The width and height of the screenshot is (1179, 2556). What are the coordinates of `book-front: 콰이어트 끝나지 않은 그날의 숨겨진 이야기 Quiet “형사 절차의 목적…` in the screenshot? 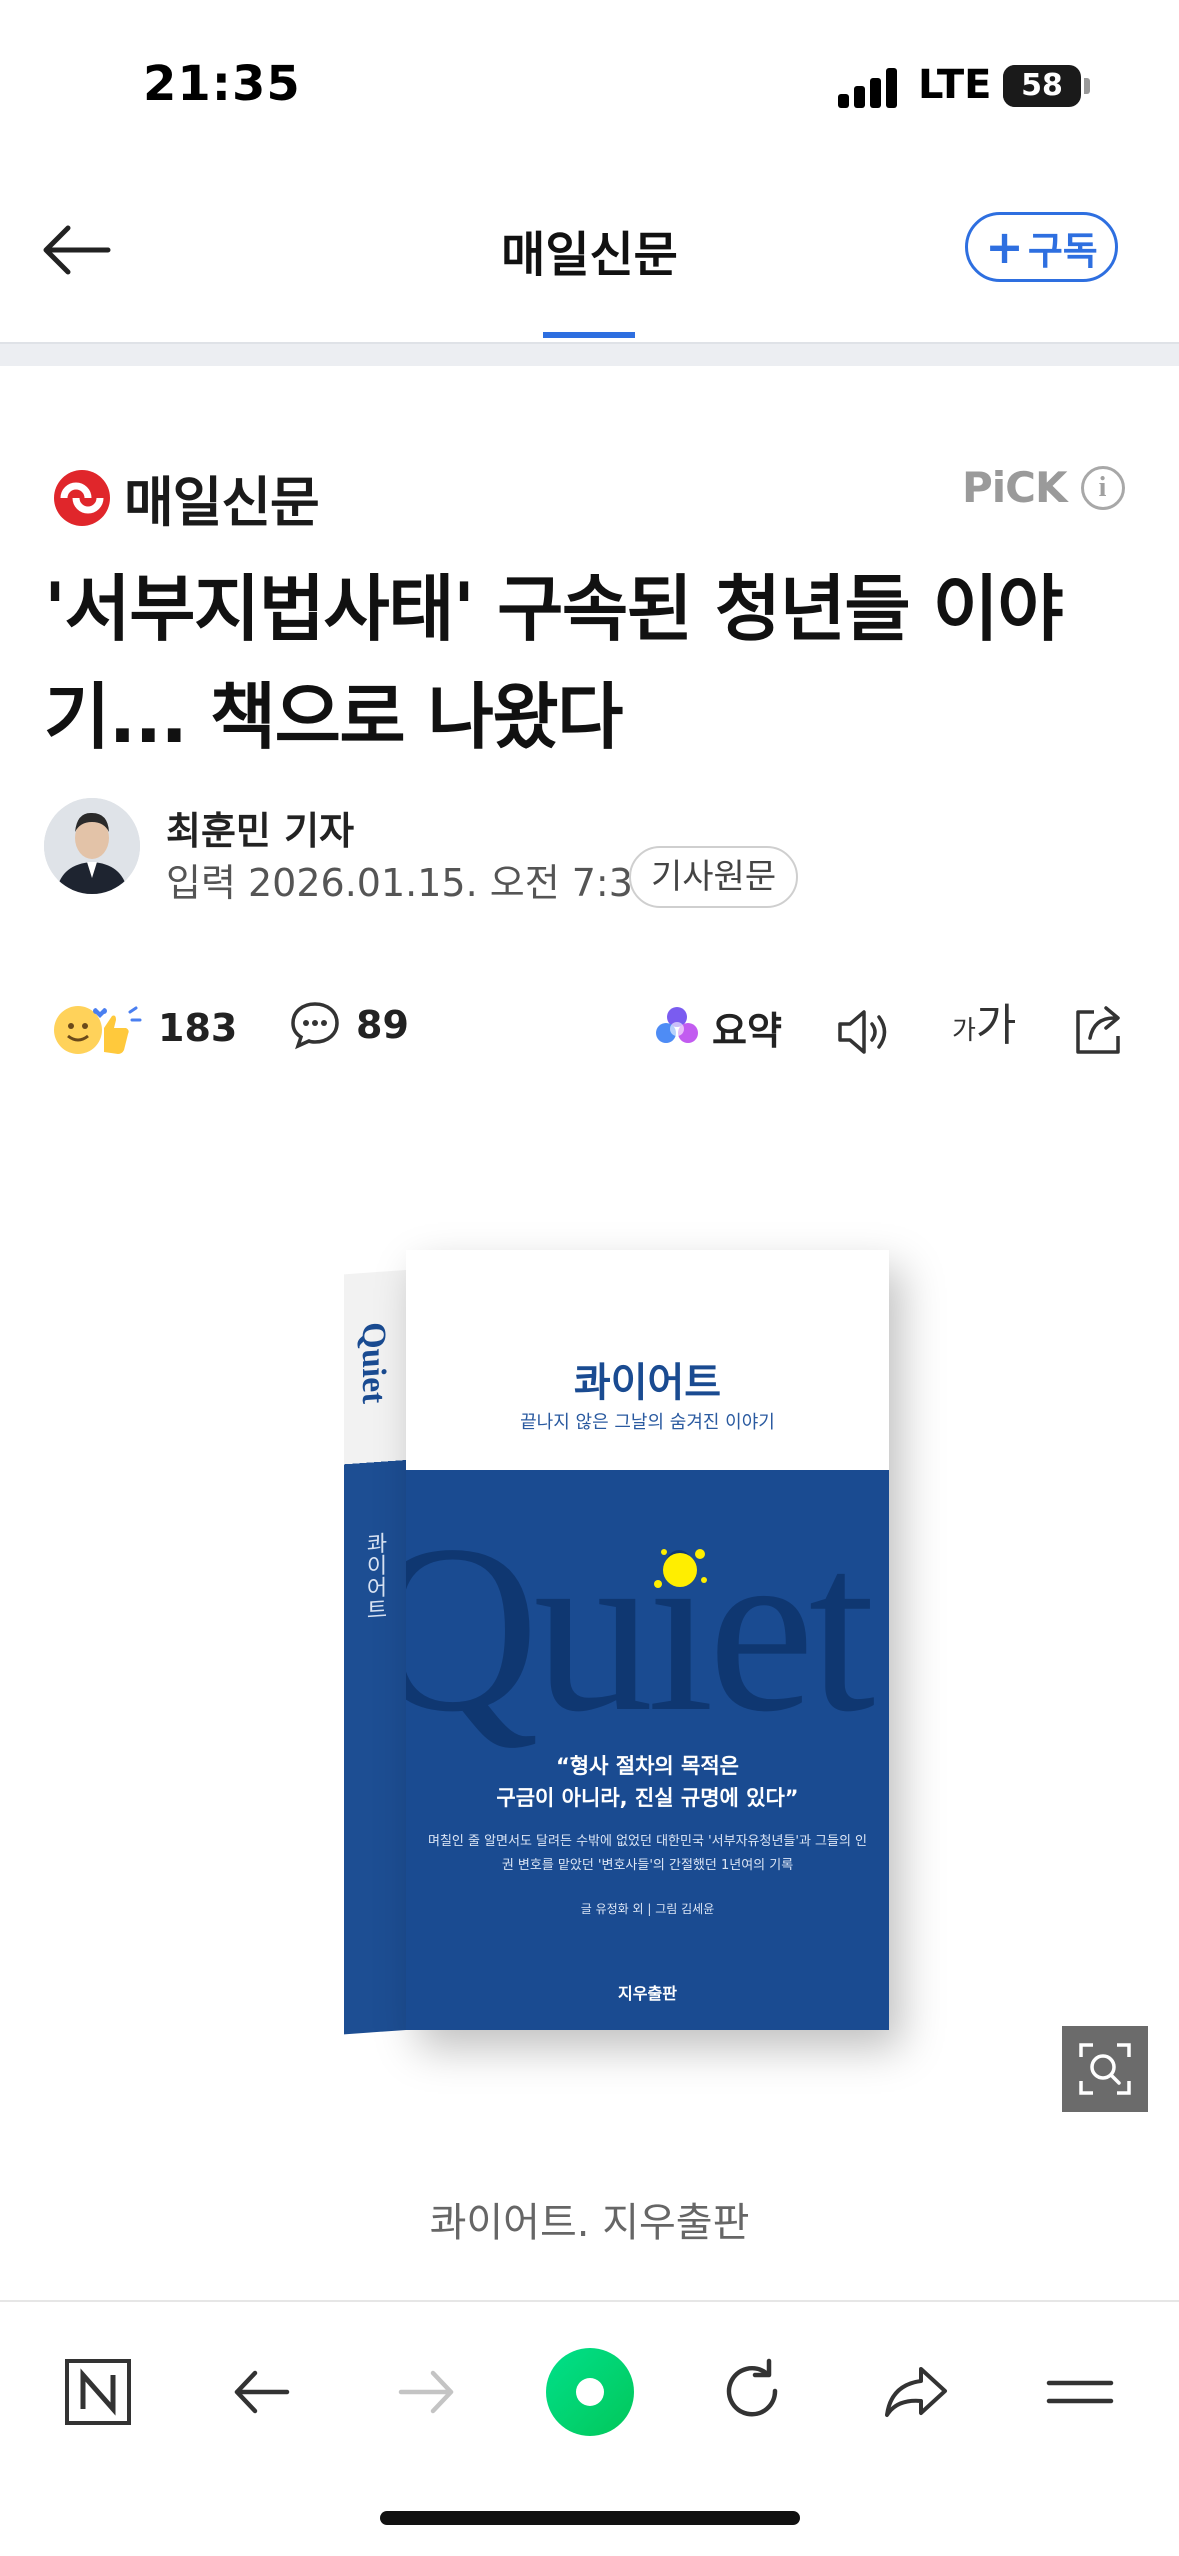 It's located at (647, 1640).